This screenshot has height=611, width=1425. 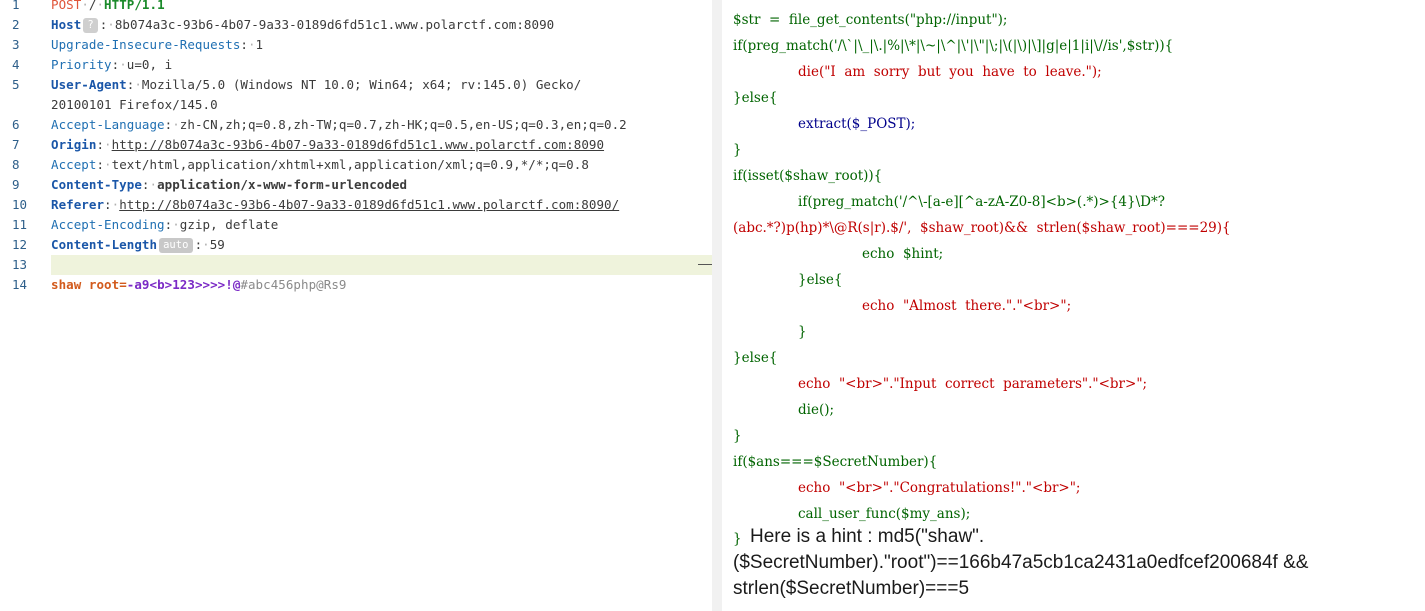 What do you see at coordinates (867, 536) in the screenshot?
I see `hint-text: Here is a hint : md5("shaw".` at bounding box center [867, 536].